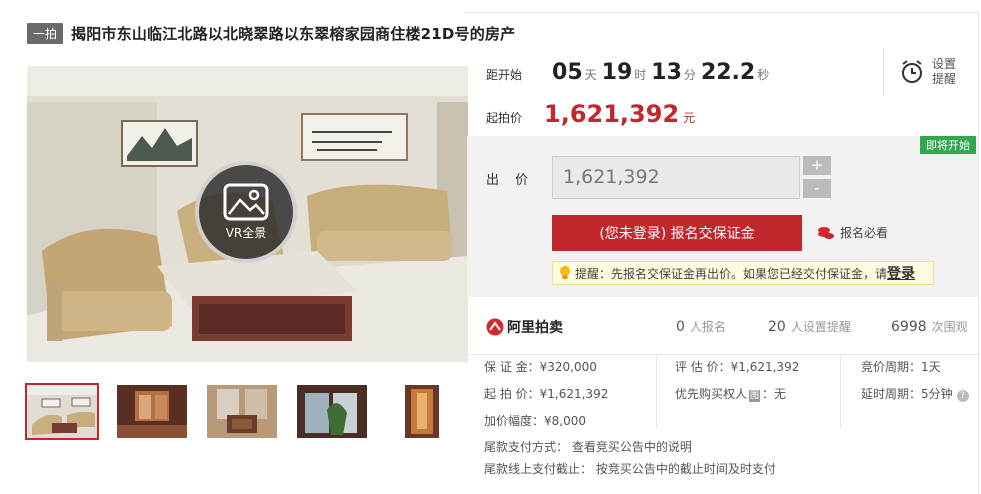 The height and width of the screenshot is (494, 981). I want to click on status-badge: 即将开始, so click(948, 145).